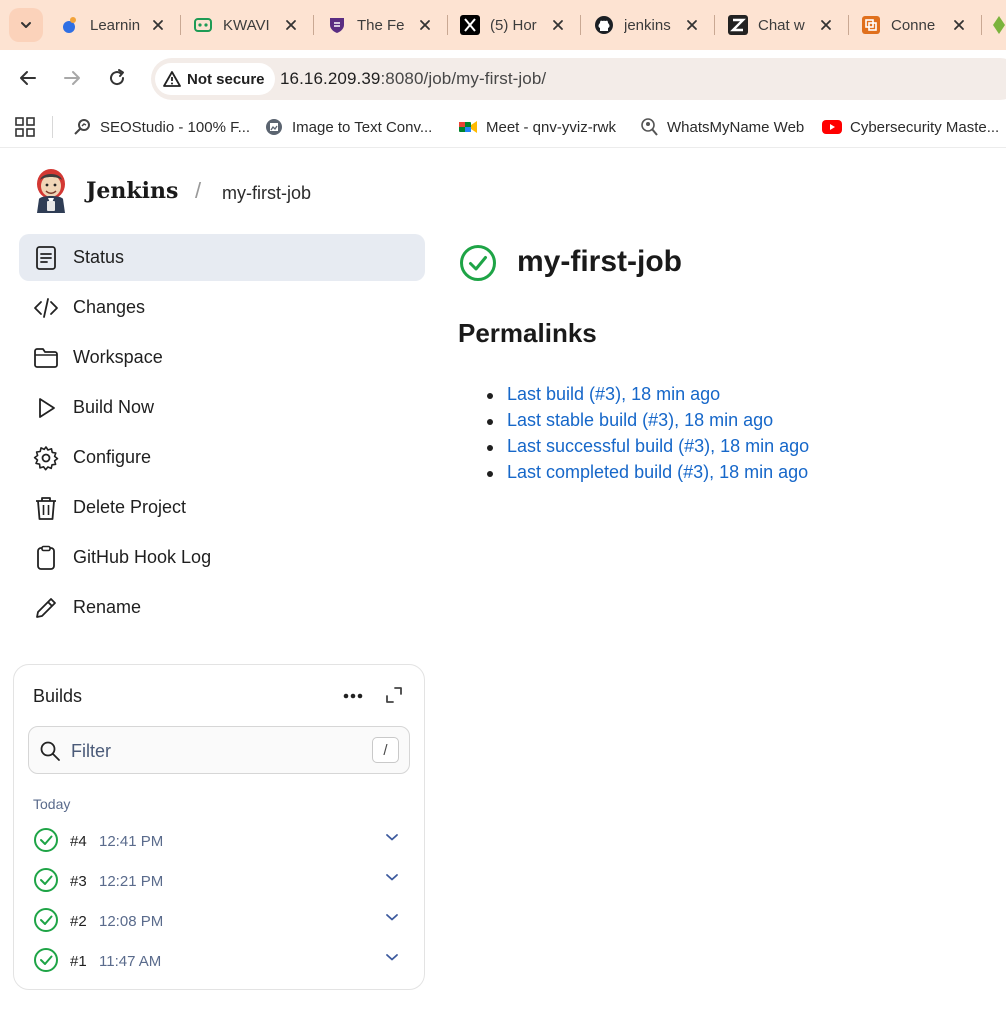 The height and width of the screenshot is (1034, 1006). Describe the element at coordinates (130, 961) in the screenshot. I see `build-time: 11:47 AM` at that location.